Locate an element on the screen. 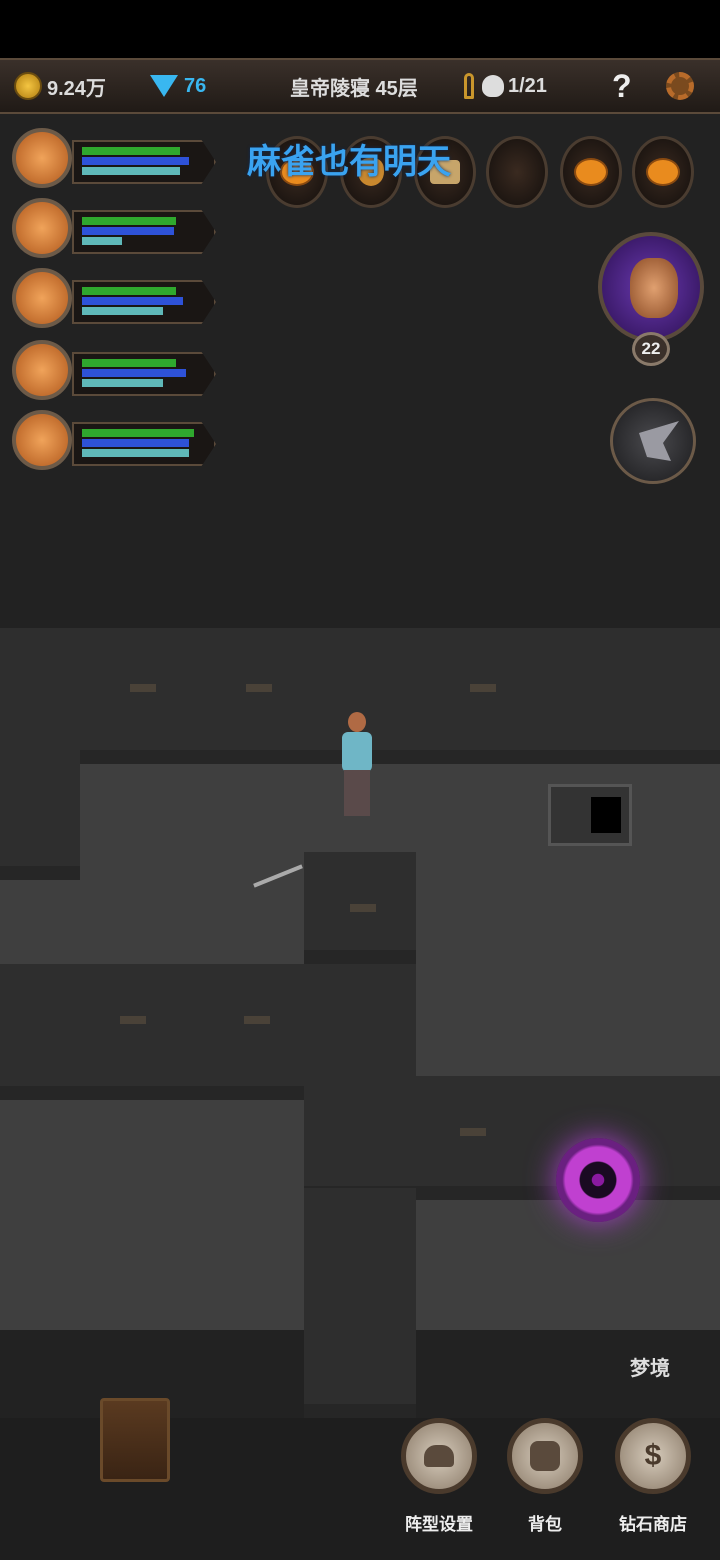 This screenshot has width=720, height=1560. kill-counter: 1/21 is located at coordinates (505, 86).